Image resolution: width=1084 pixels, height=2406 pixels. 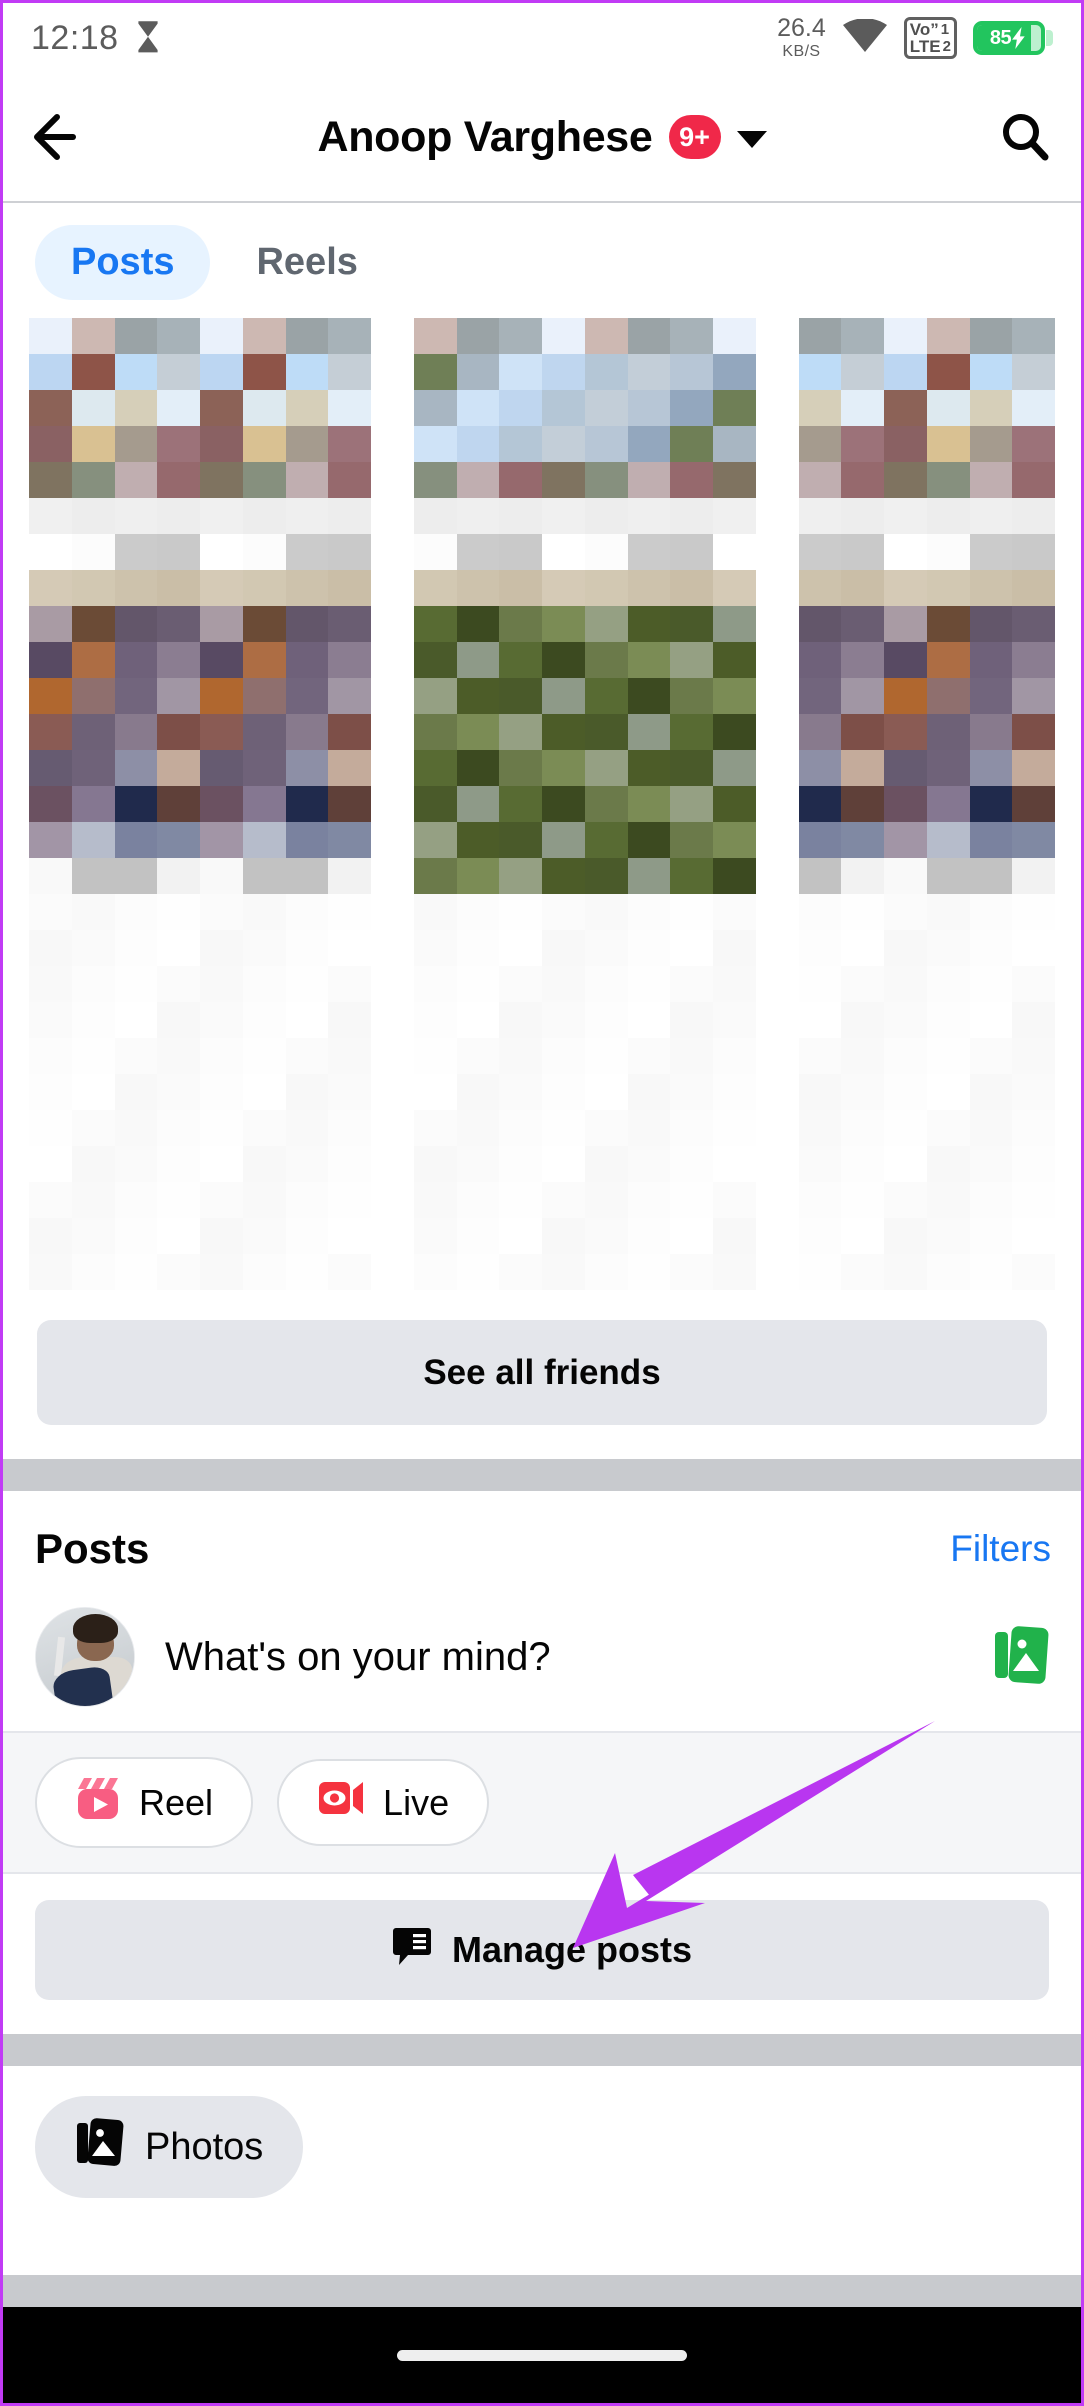 I want to click on search-icon, so click(x=1026, y=137).